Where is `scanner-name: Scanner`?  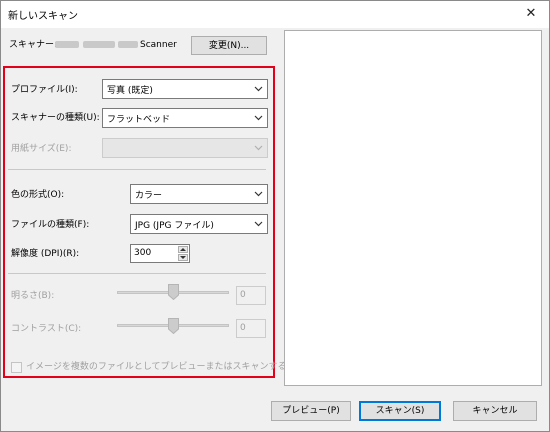
scanner-name: Scanner is located at coordinates (158, 45).